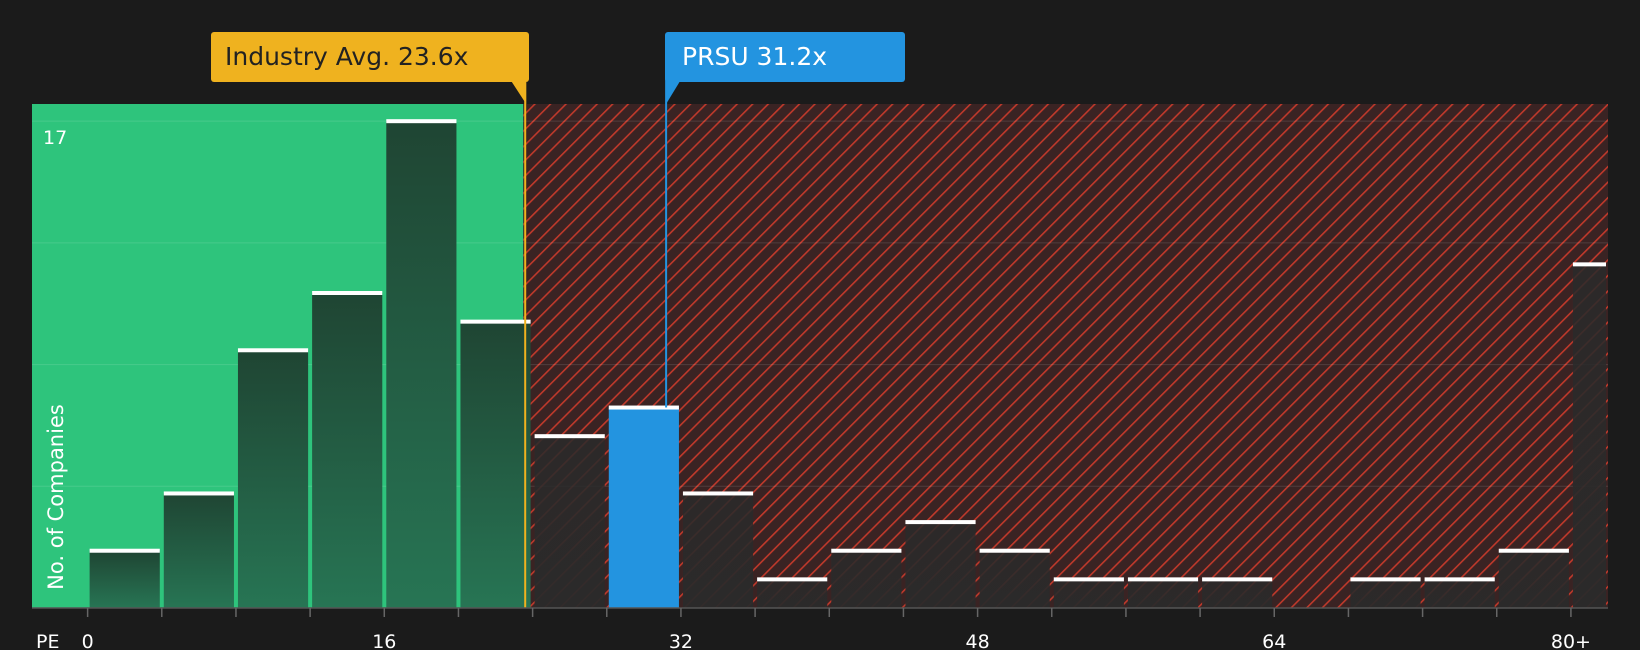 The image size is (1640, 650). I want to click on industry-callout-pointer, so click(519, 92).